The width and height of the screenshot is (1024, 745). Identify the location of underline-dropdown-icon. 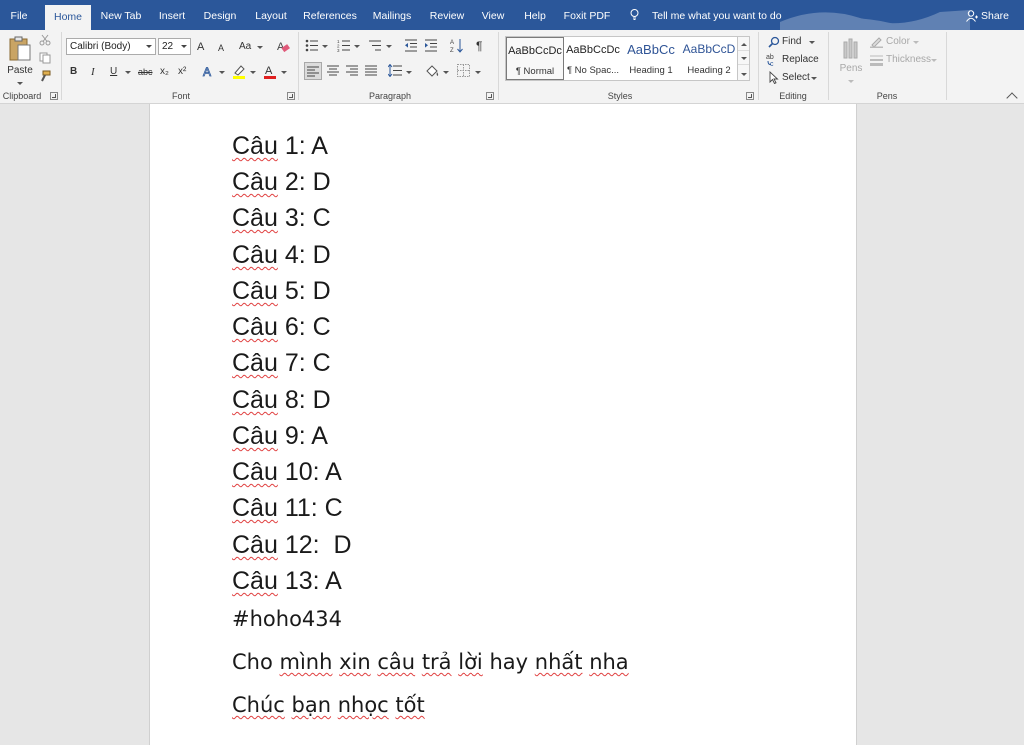
(128, 72).